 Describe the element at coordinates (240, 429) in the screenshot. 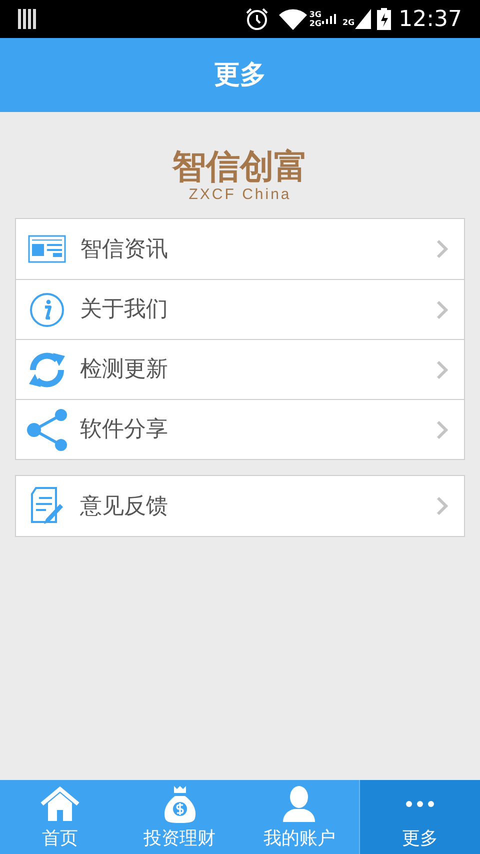

I see `menu-item: 软件分享` at that location.